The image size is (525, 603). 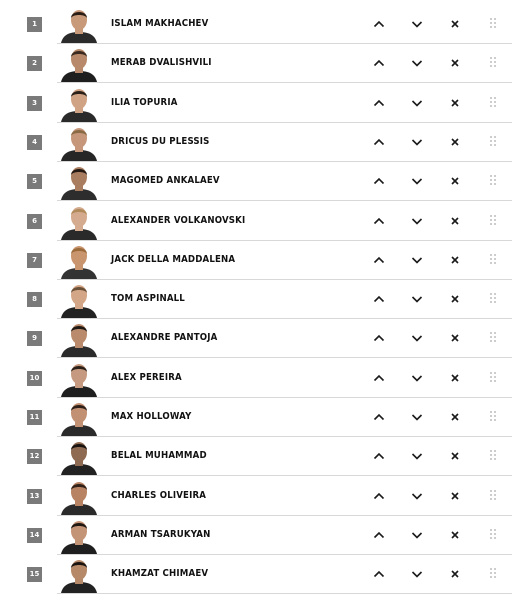 I want to click on ranking-row: 12 BELAL MUHAMMAD, so click(x=262, y=457).